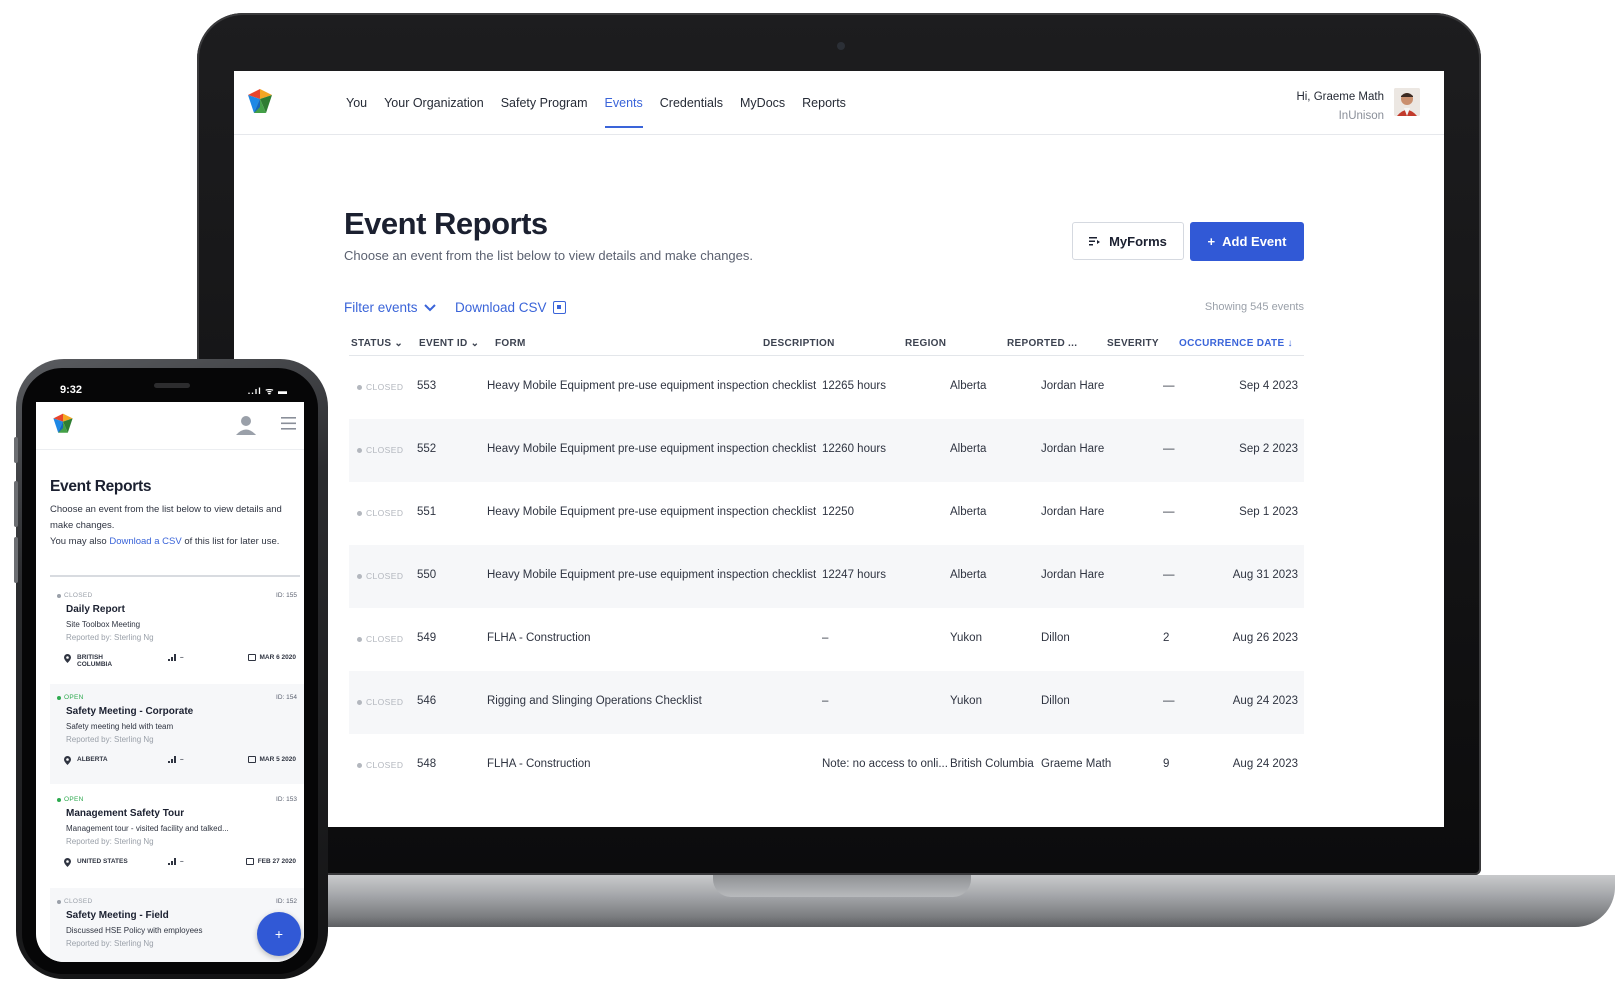 The height and width of the screenshot is (1003, 1615). Describe the element at coordinates (134, 930) in the screenshot. I see `card-subtitle: Discussed HSE Policy with employees` at that location.